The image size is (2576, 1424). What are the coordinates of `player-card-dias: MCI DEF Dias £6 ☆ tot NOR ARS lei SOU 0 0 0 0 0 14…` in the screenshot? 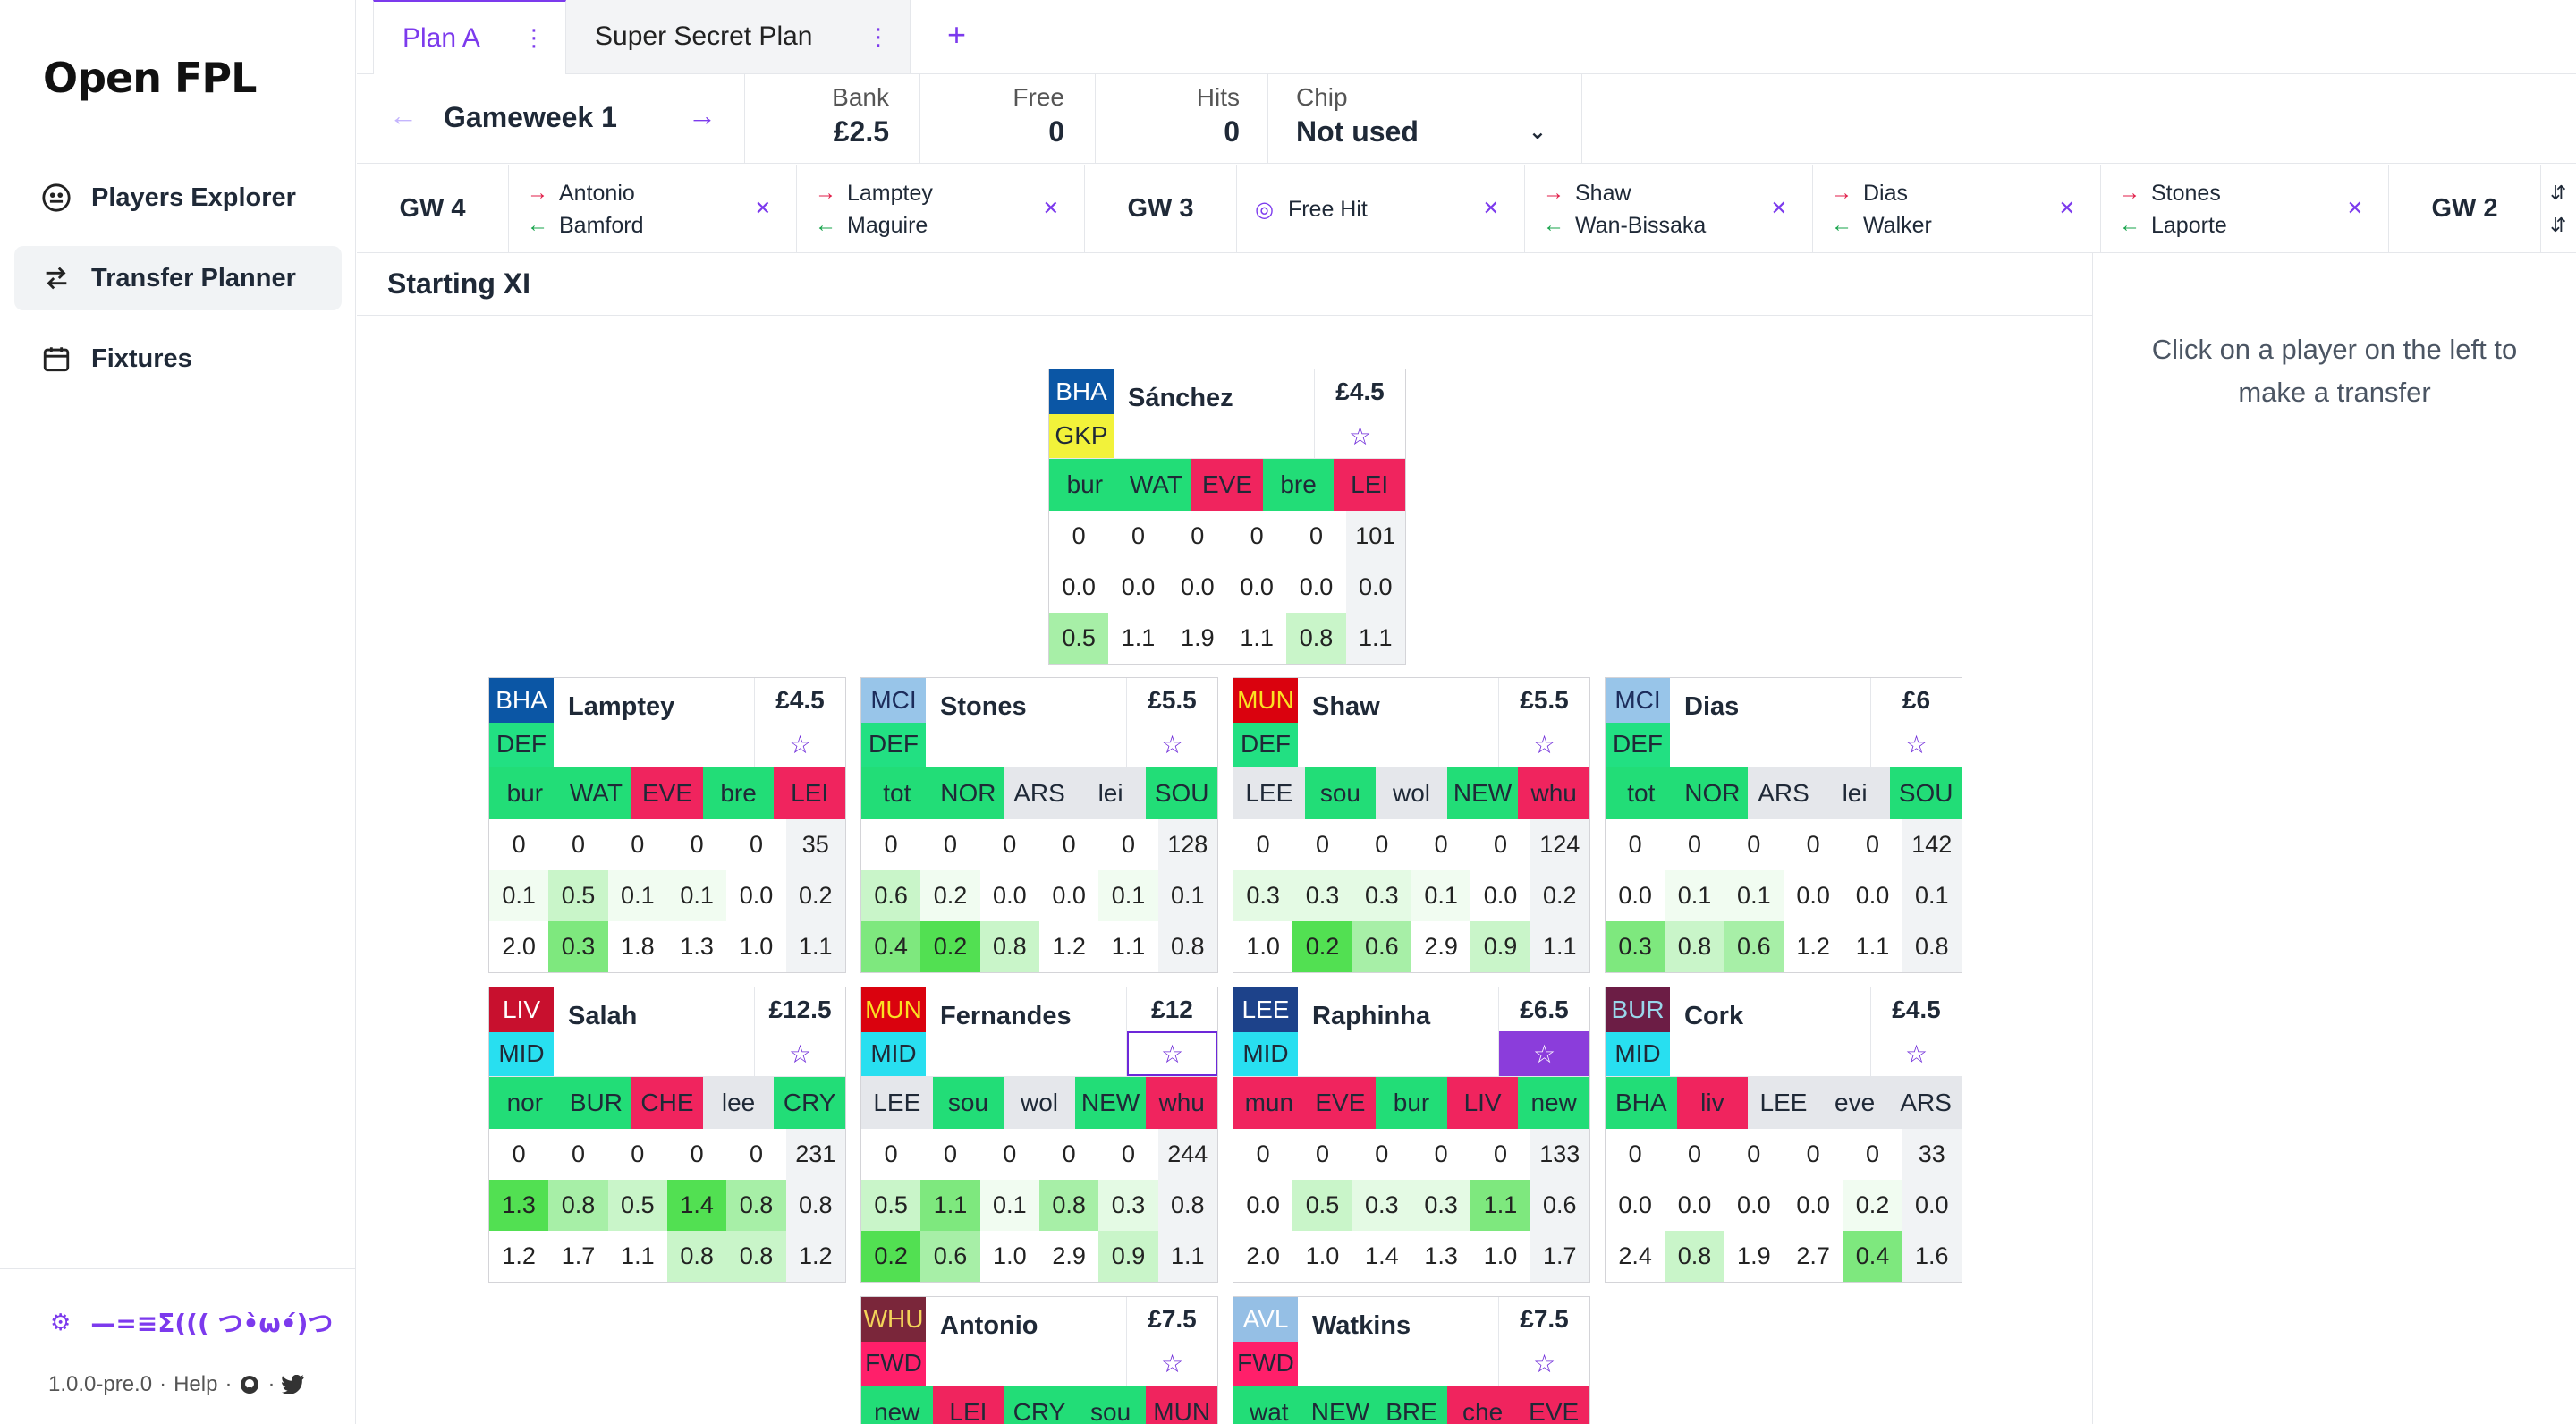 It's located at (1783, 825).